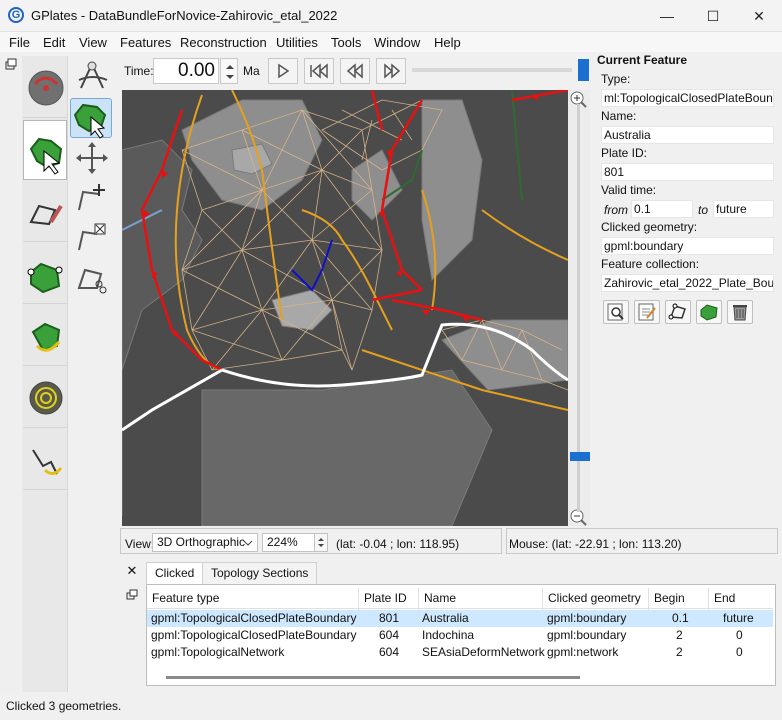  What do you see at coordinates (186, 71) in the screenshot?
I see `time-input: 0.00` at bounding box center [186, 71].